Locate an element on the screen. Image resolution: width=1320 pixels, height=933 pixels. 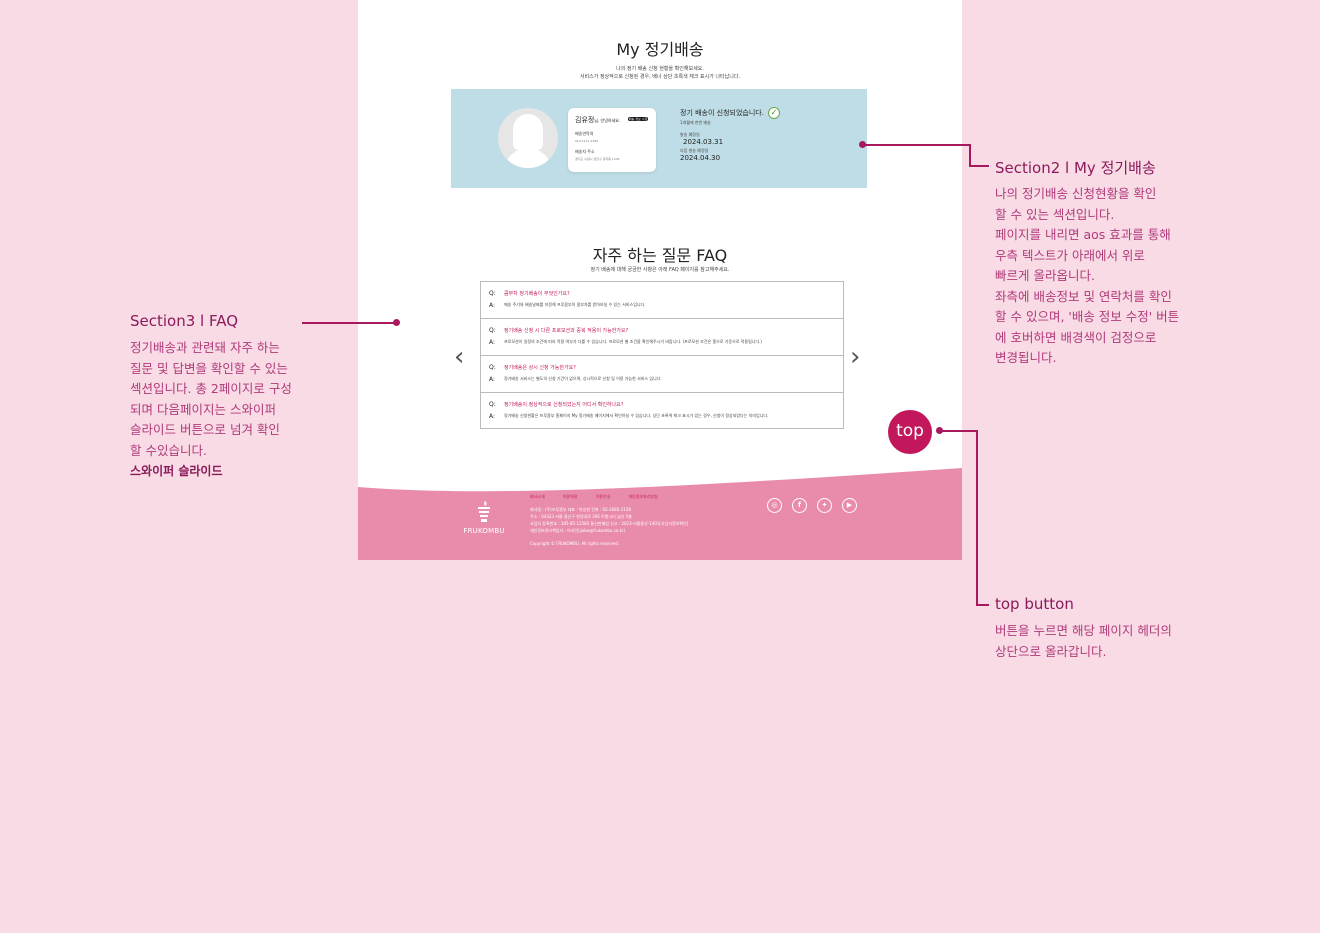
contact-label: 배송연락처 is located at coordinates (584, 133).